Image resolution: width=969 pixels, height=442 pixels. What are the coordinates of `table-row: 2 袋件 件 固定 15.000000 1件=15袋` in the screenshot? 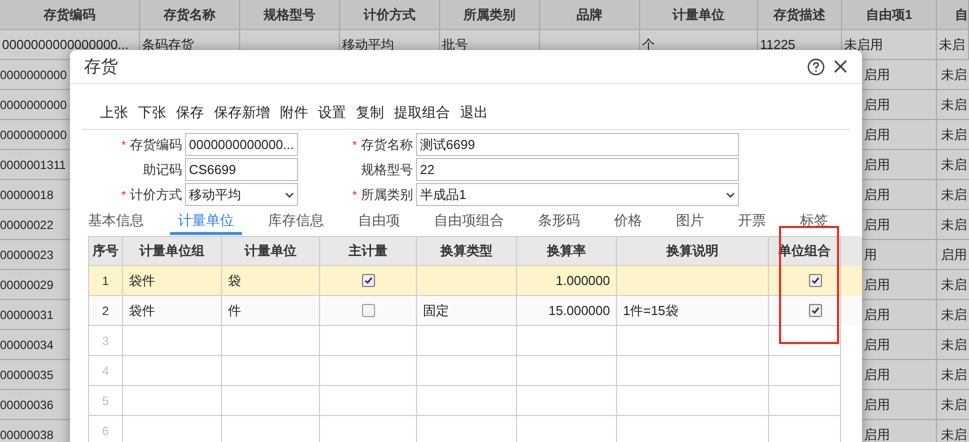 It's located at (475, 311).